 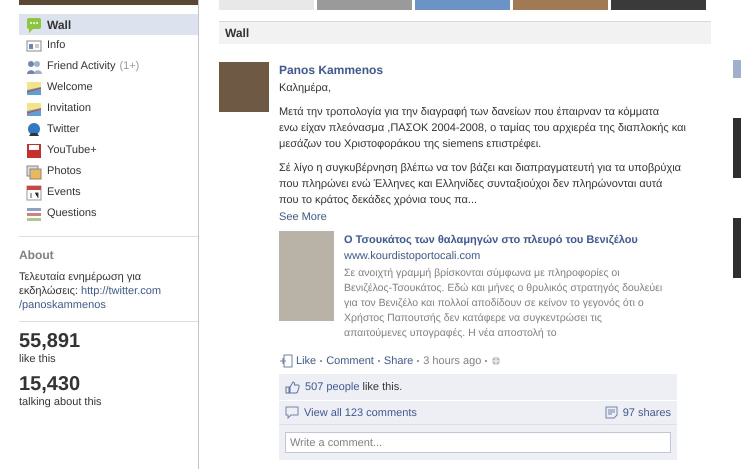 What do you see at coordinates (496, 361) in the screenshot?
I see `public-icon` at bounding box center [496, 361].